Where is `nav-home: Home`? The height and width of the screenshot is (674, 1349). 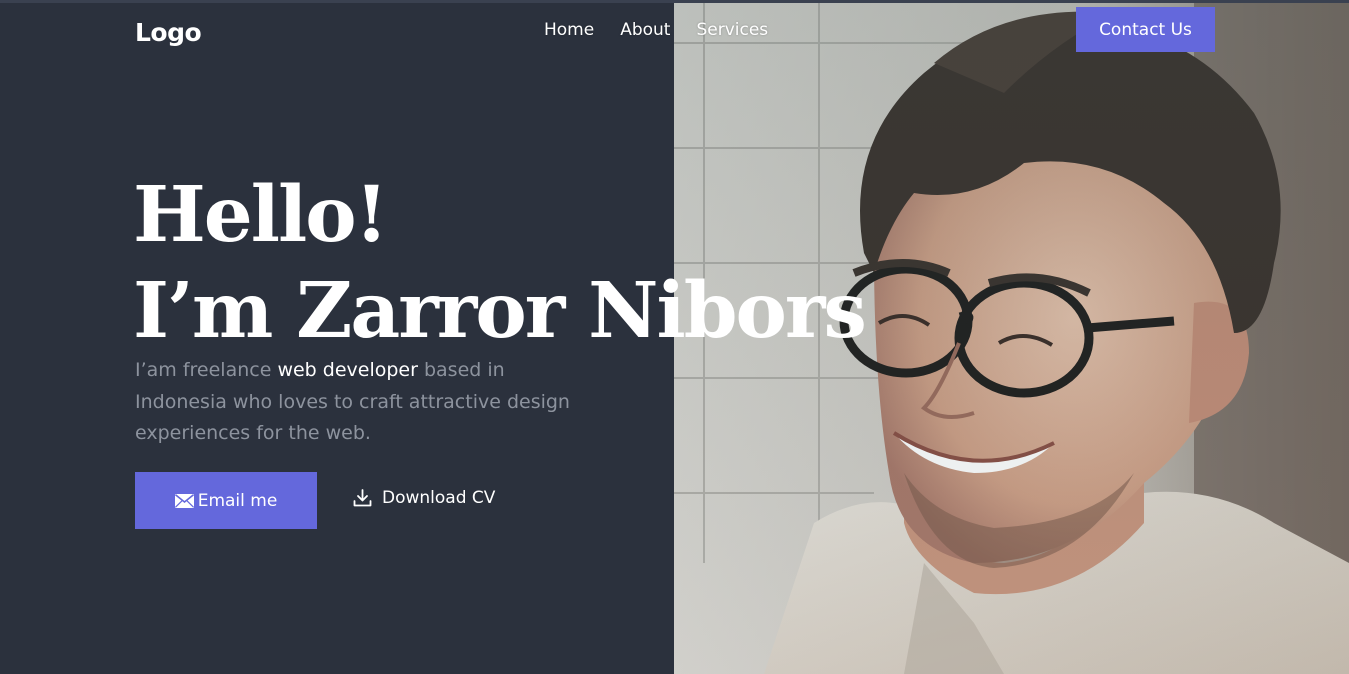 nav-home: Home is located at coordinates (569, 30).